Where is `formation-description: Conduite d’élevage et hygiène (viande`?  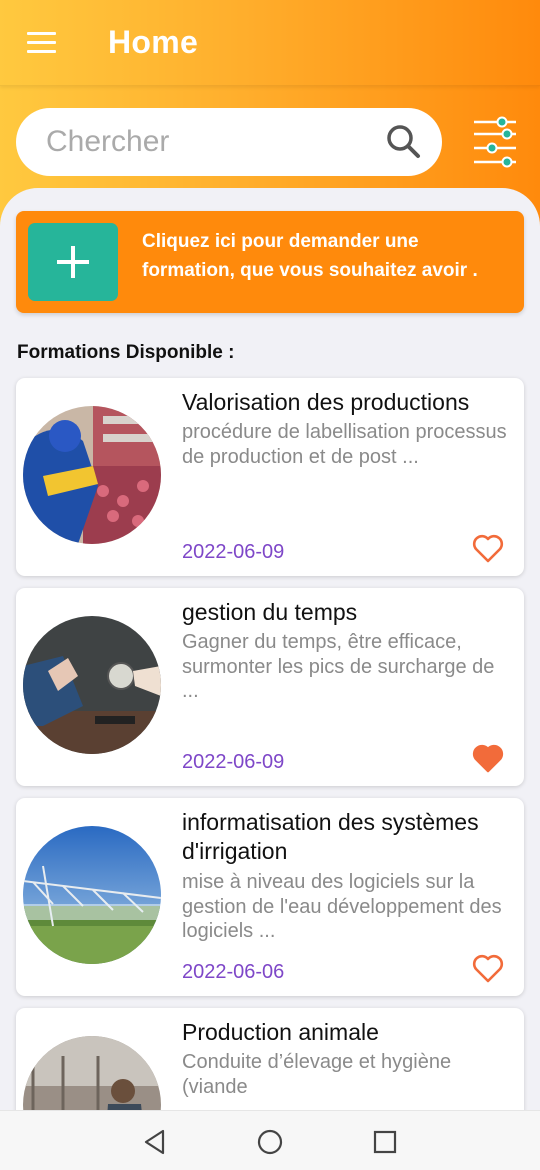 formation-description: Conduite d’élevage et hygiène (viande is located at coordinates (317, 1074).